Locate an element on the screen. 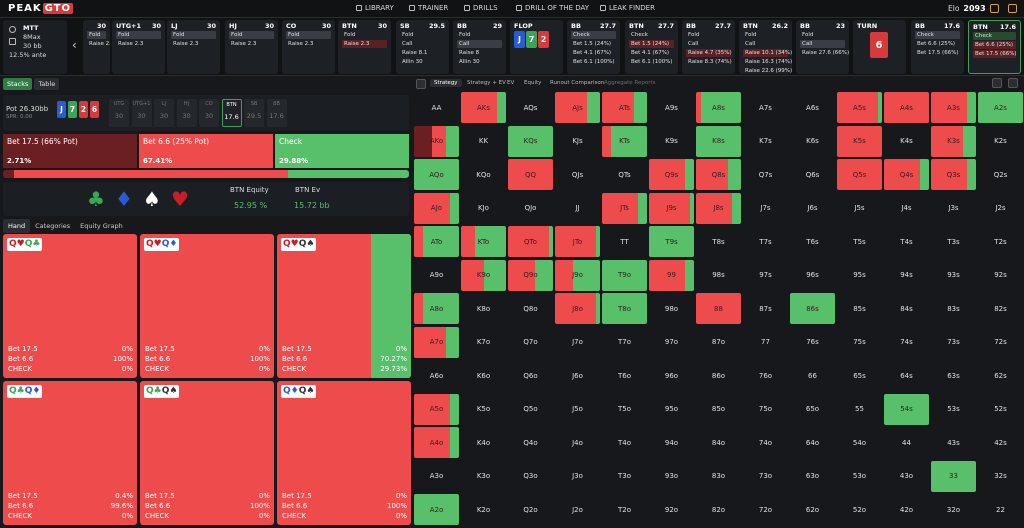  hand-cell: K3o is located at coordinates (483, 476).